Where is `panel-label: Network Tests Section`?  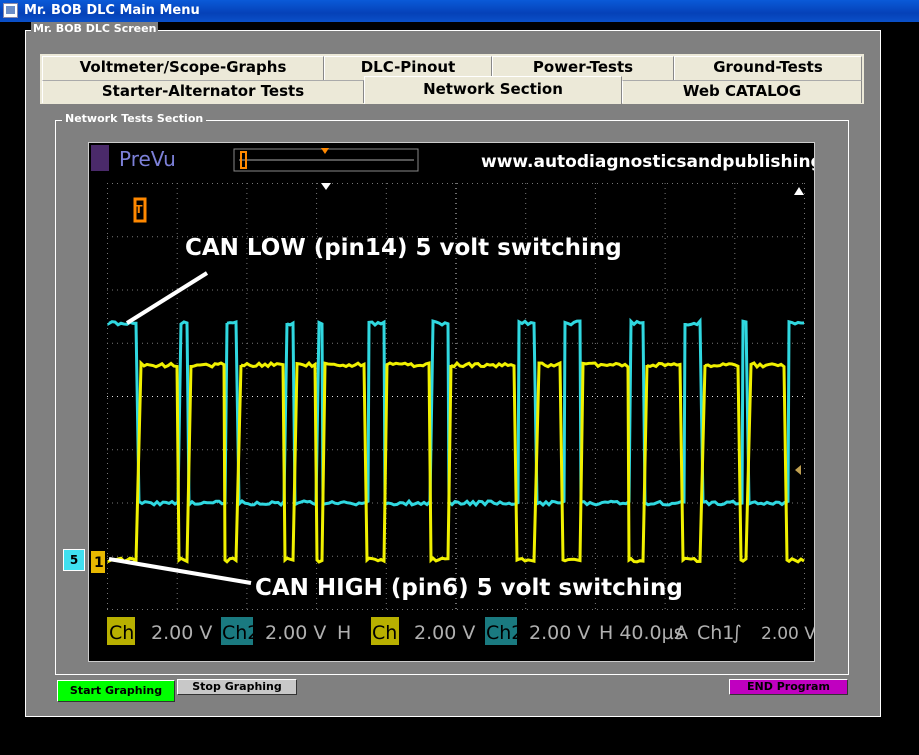 panel-label: Network Tests Section is located at coordinates (134, 118).